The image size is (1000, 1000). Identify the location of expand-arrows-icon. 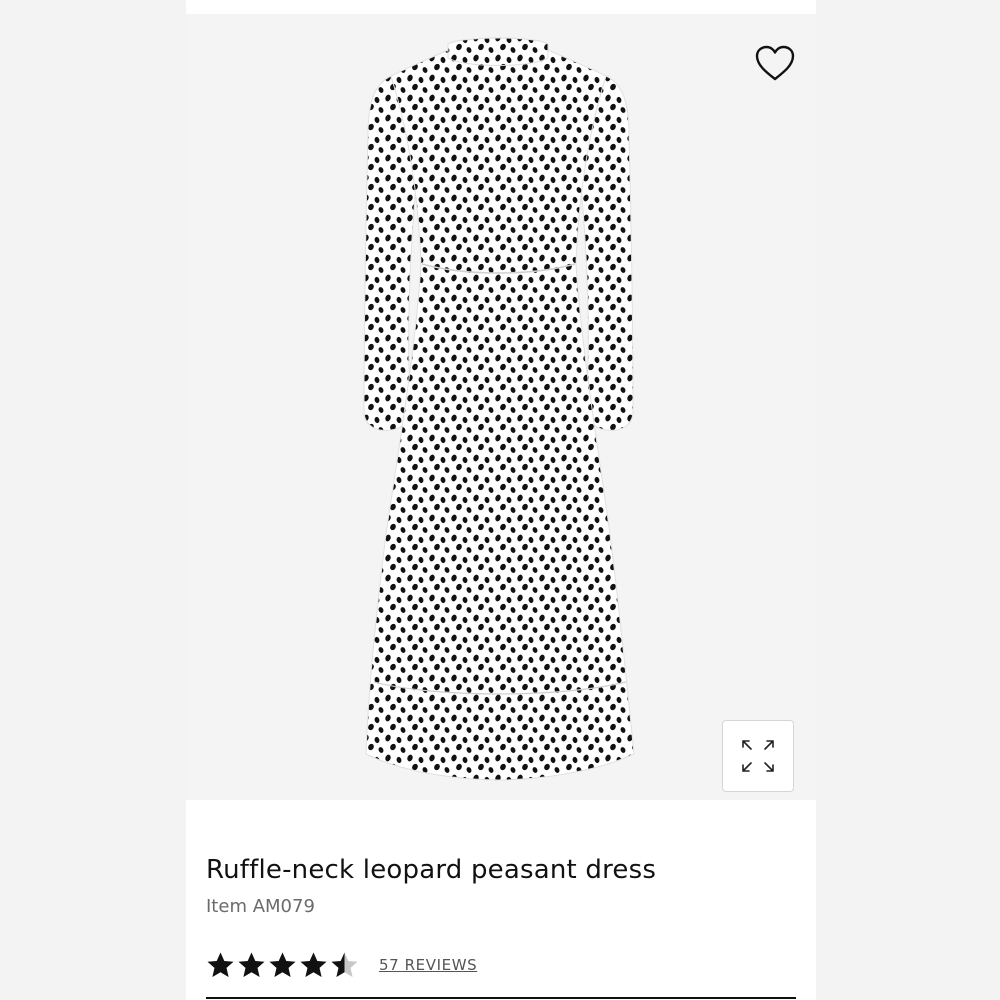
(758, 756).